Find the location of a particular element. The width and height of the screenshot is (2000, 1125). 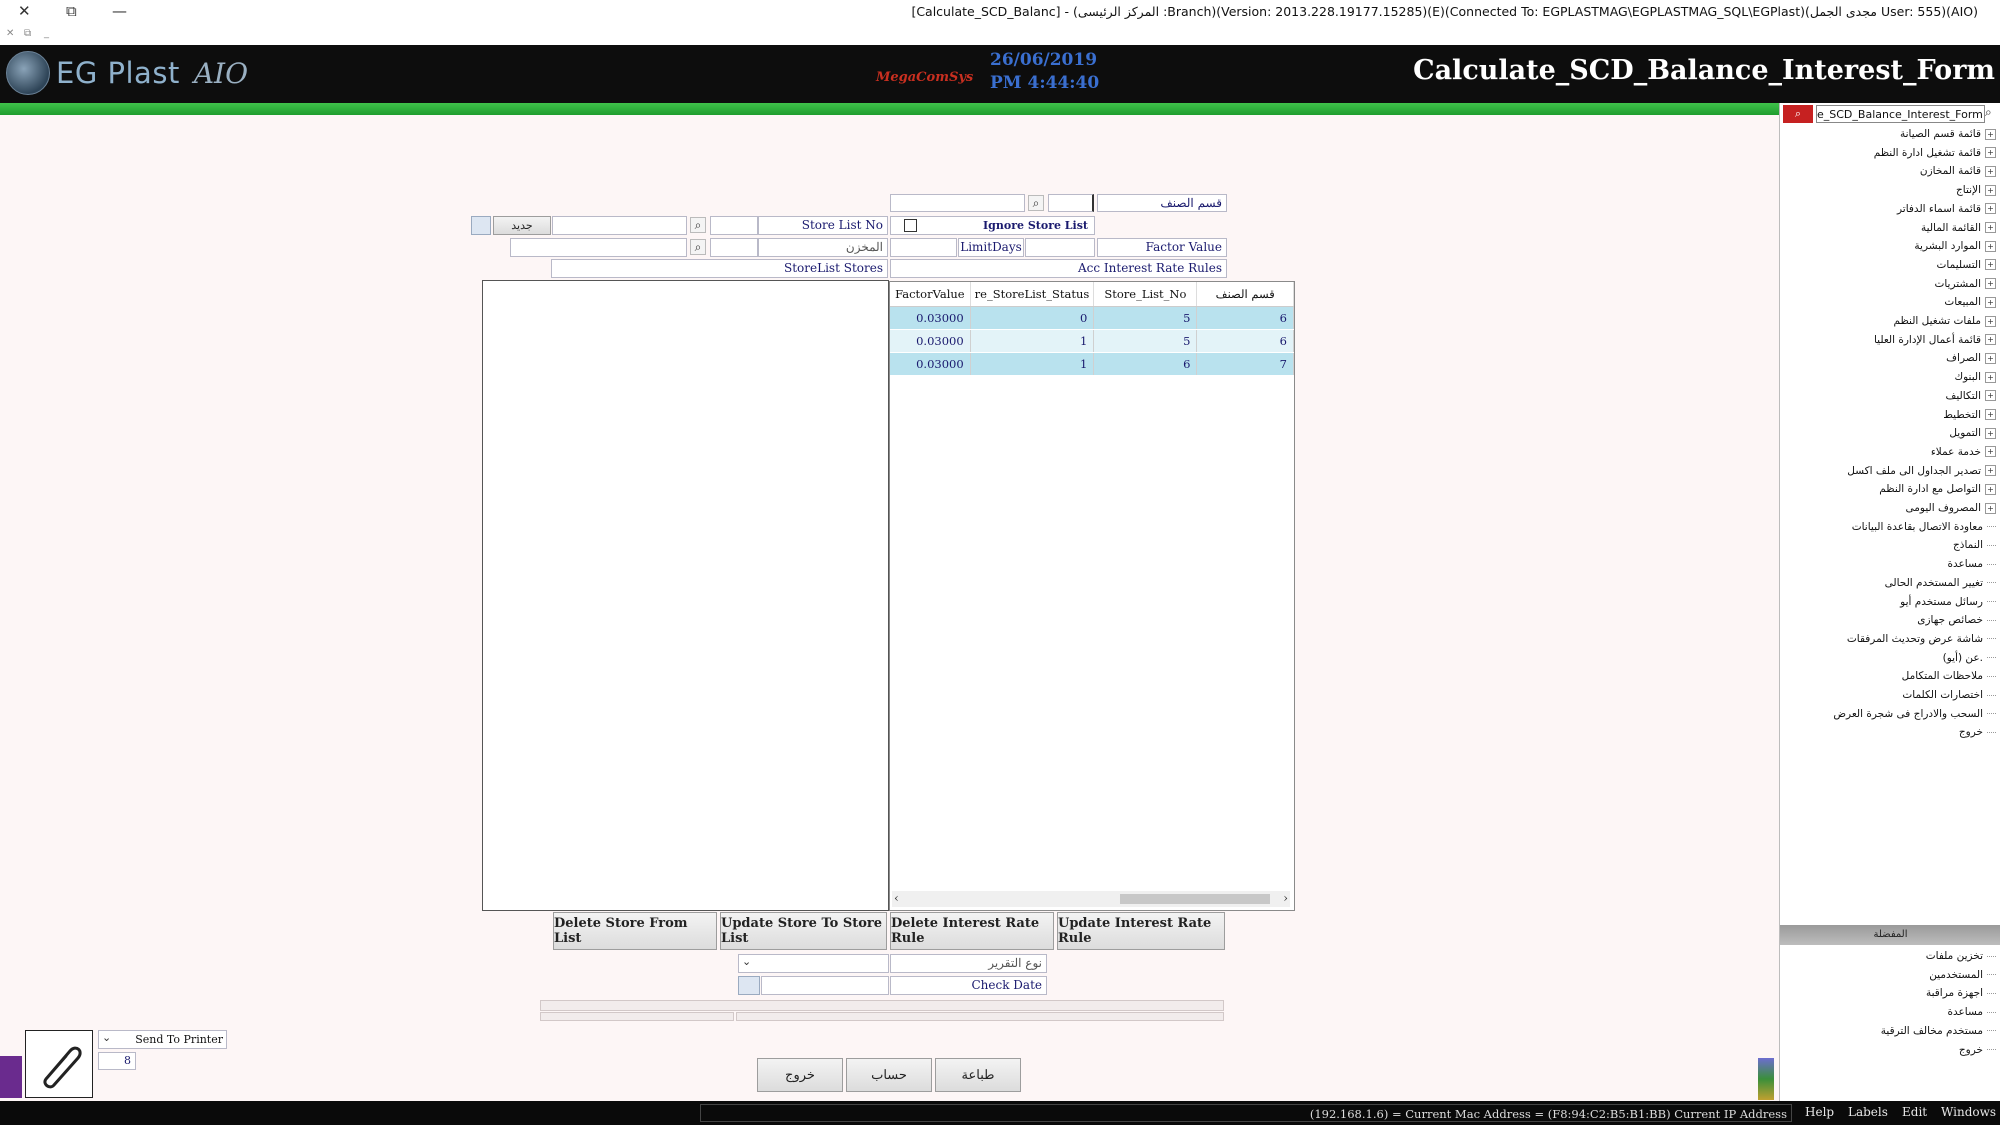

tree-item: شاشة عرض وتحديث المرفقات is located at coordinates (1921, 639).